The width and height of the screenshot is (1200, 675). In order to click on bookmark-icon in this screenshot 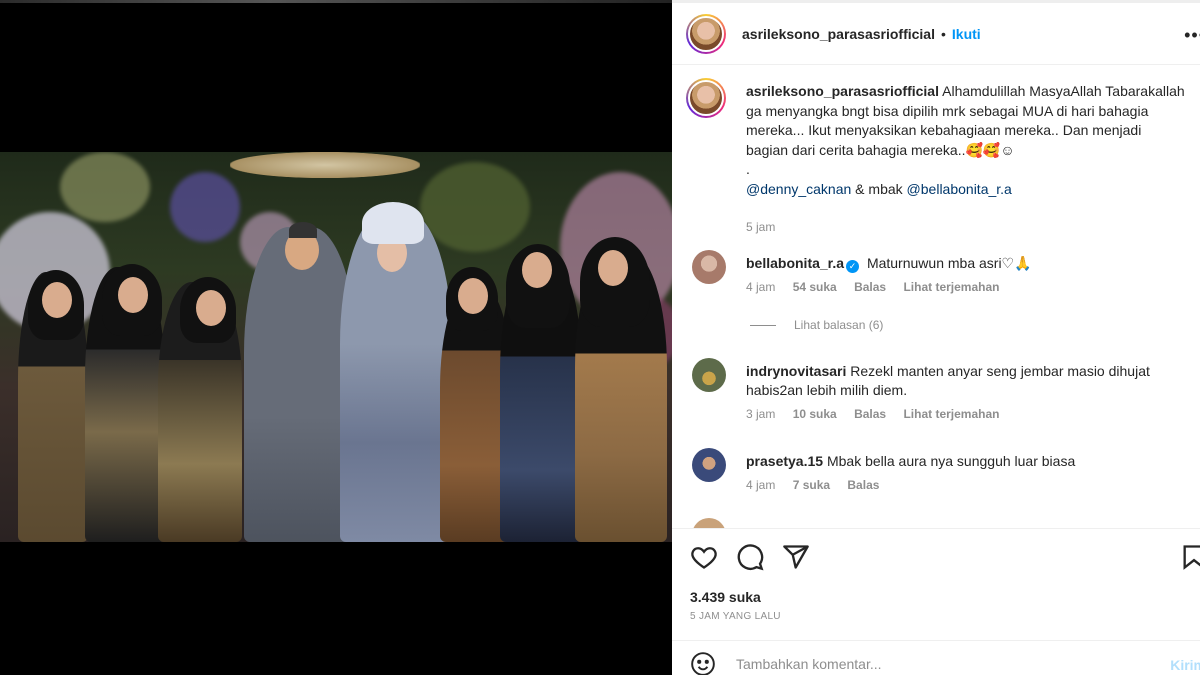, I will do `click(1190, 557)`.